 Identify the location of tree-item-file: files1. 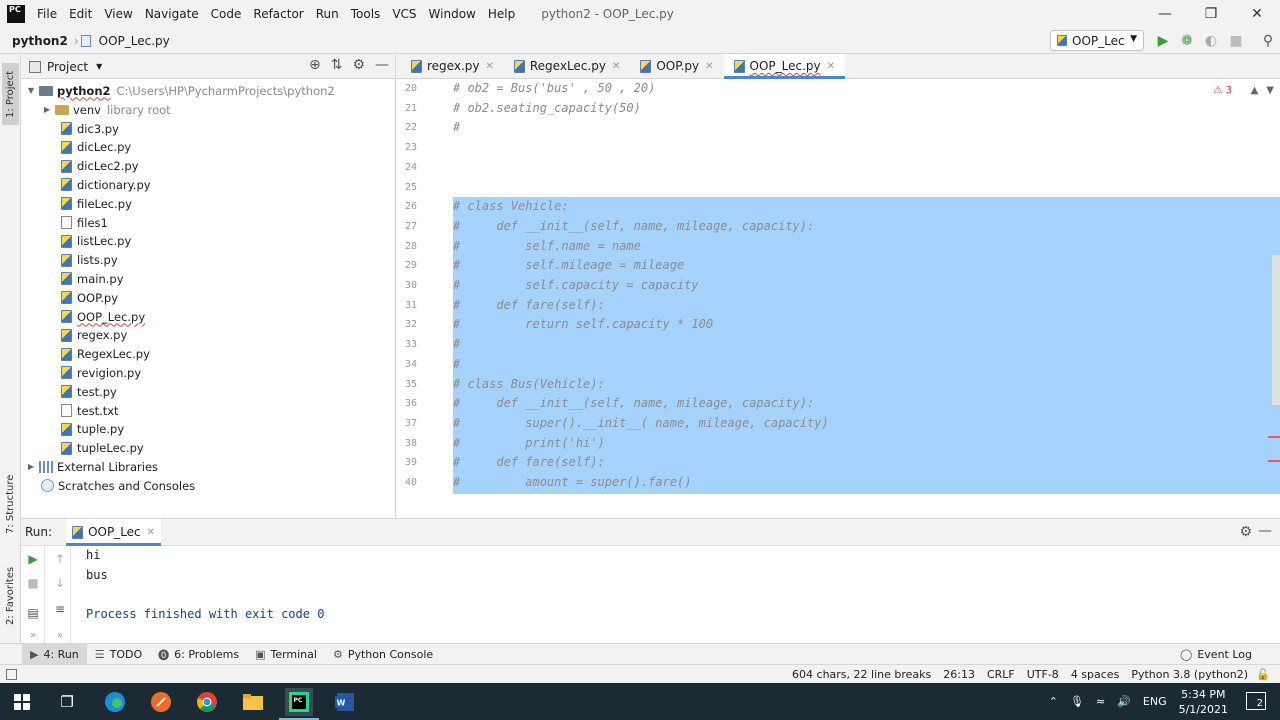
(84, 222).